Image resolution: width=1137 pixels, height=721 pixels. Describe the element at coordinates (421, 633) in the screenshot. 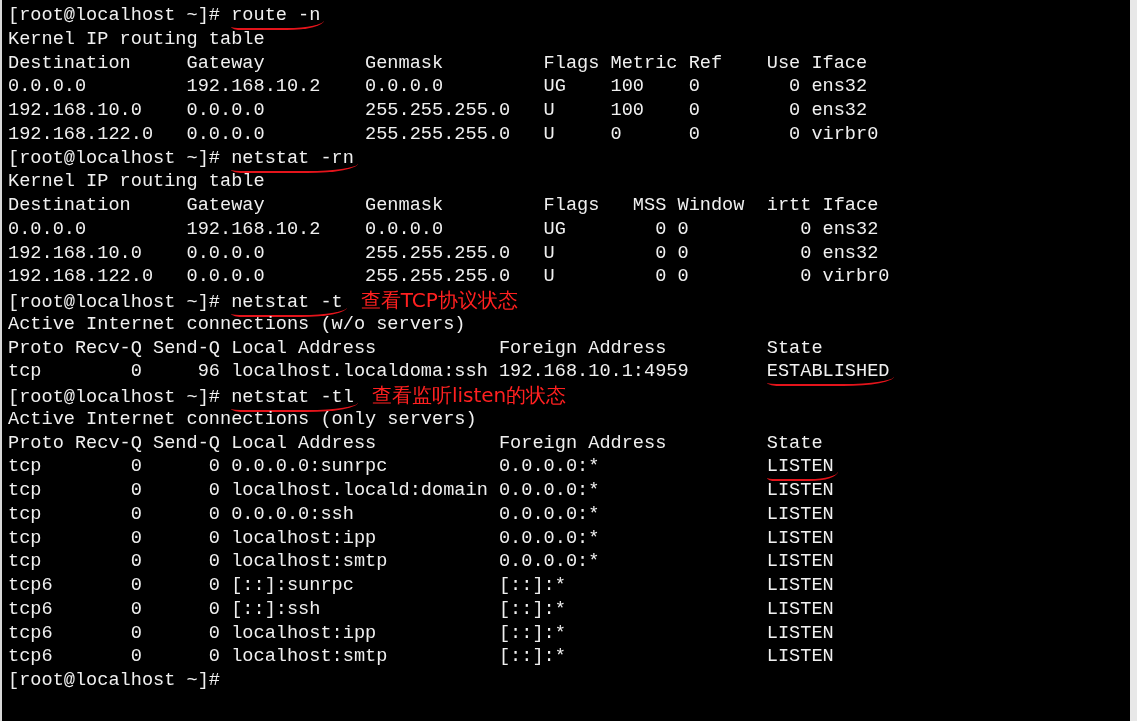

I see `terminal-text: tcp6 0 0 localhost:ipp [::]:* LISTEN` at that location.